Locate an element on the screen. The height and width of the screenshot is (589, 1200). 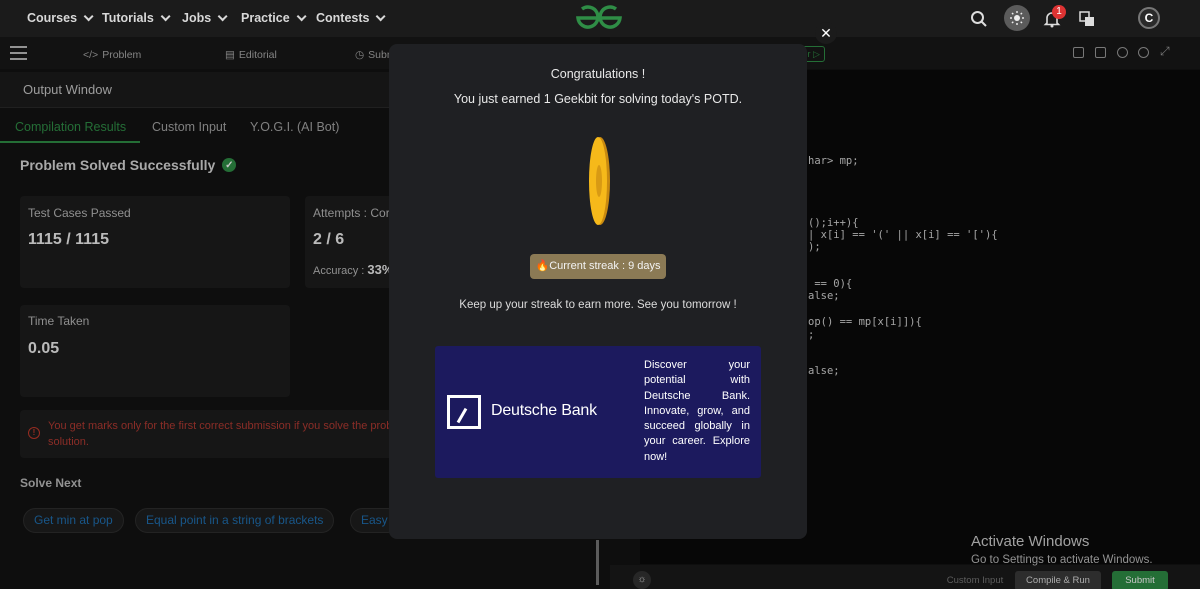
nav-contests: Contests is located at coordinates (351, 17).